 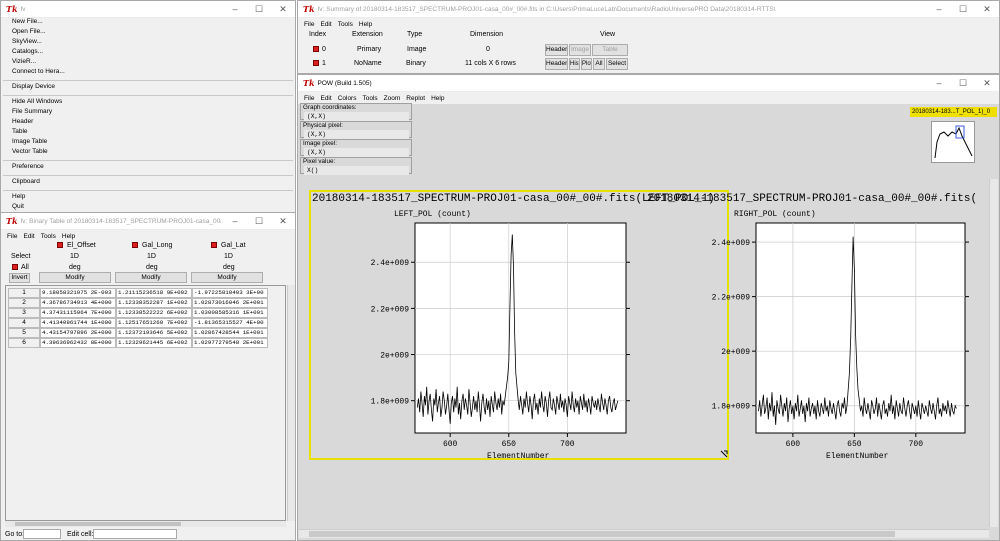 What do you see at coordinates (30, 151) in the screenshot?
I see `menu-vector-table: Vector Table` at bounding box center [30, 151].